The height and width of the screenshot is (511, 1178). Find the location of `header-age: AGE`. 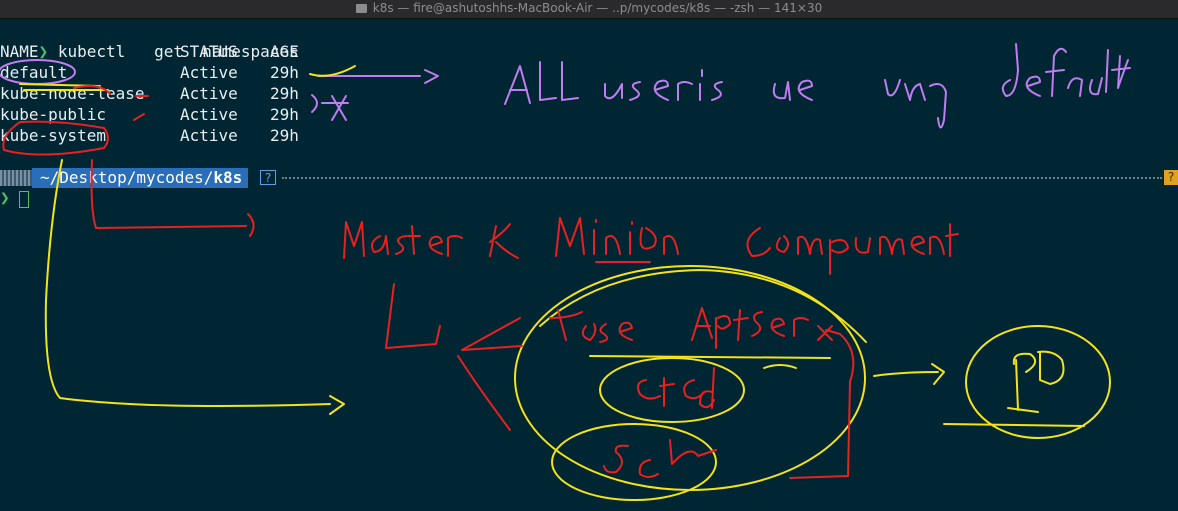

header-age: AGE is located at coordinates (284, 51).